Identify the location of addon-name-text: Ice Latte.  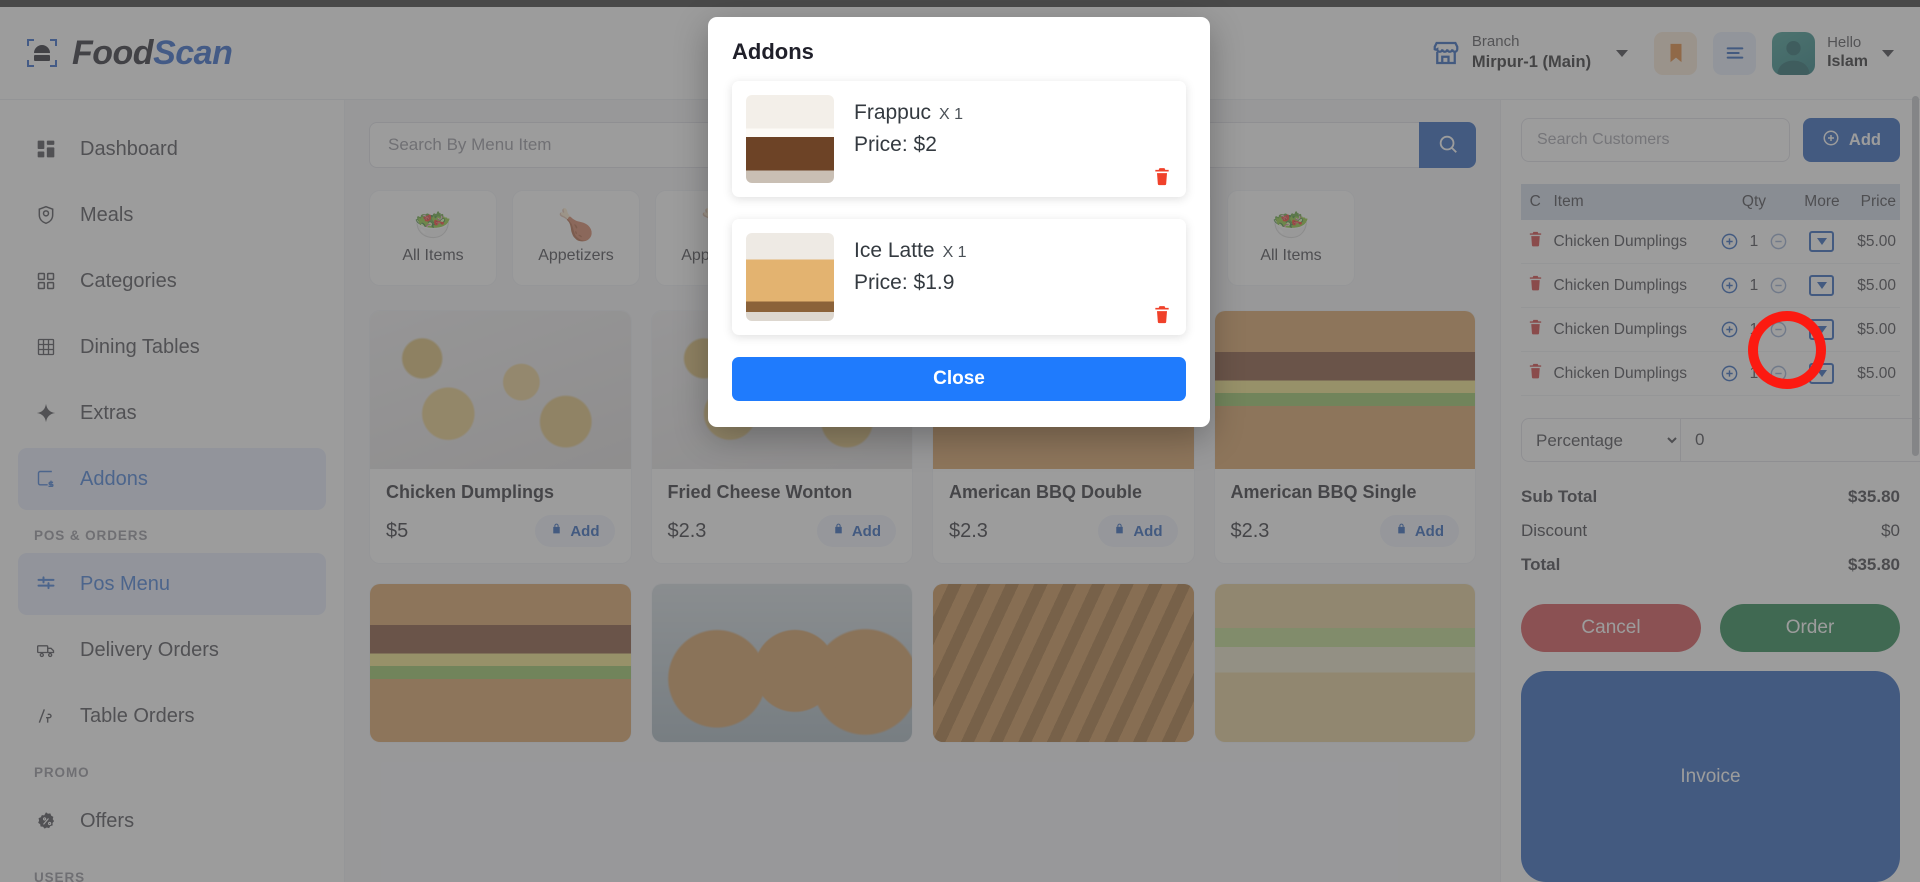
(894, 250).